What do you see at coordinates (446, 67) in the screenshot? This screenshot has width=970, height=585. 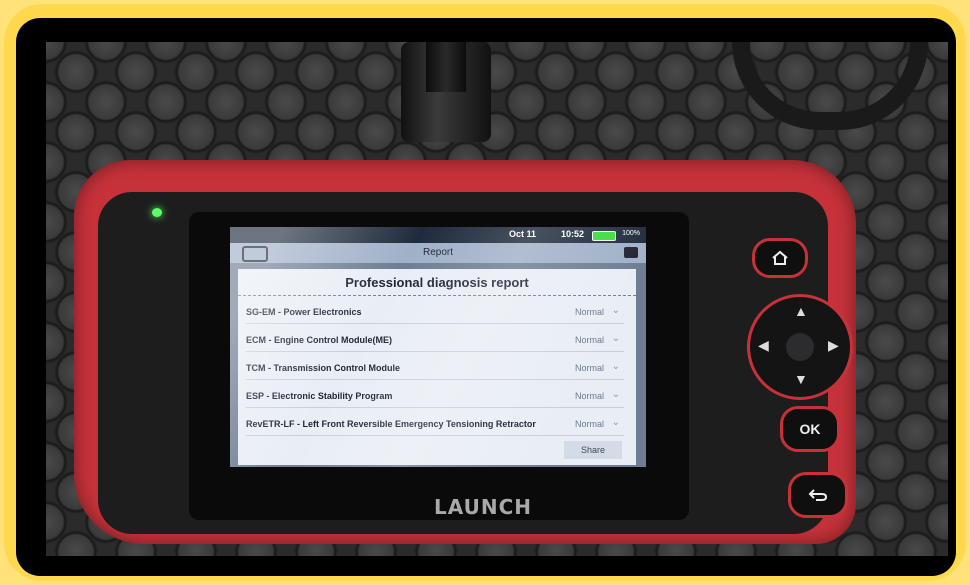 I see `obd-cable-connector` at bounding box center [446, 67].